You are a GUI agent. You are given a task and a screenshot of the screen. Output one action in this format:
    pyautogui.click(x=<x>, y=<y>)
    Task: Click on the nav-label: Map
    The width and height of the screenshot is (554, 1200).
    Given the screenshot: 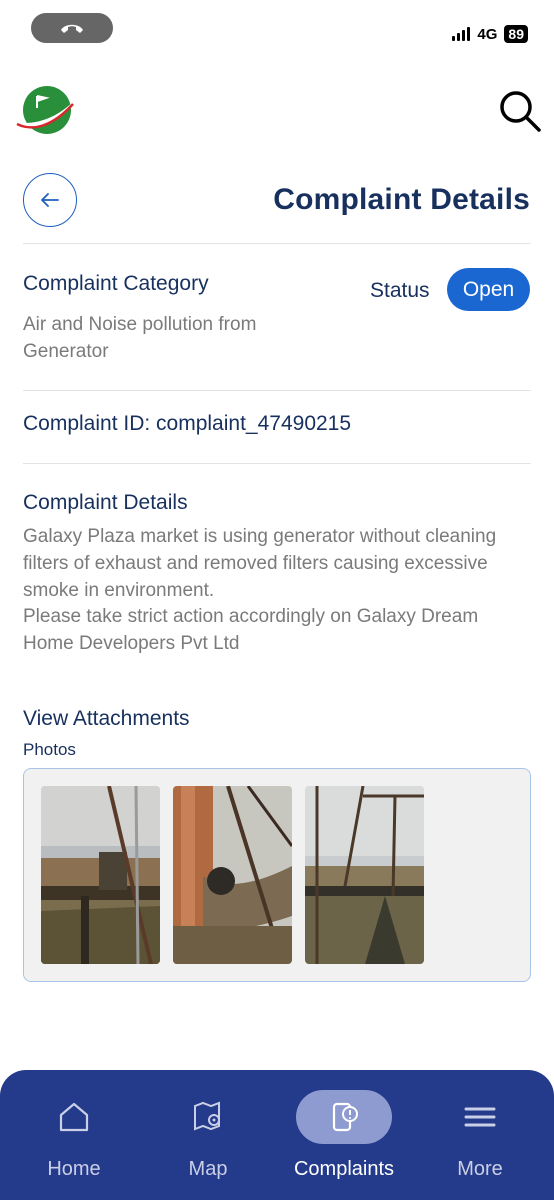 What is the action you would take?
    pyautogui.click(x=208, y=1169)
    